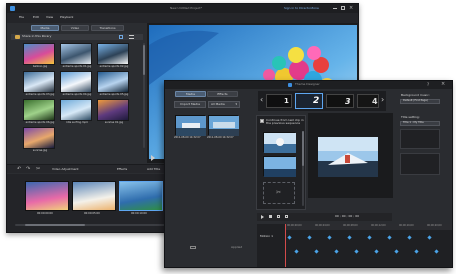 Image resolution: width=456 pixels, height=274 pixels. Describe the element at coordinates (322, 225) in the screenshot. I see `ruler-tick-label: 00;00;04;00` at that location.